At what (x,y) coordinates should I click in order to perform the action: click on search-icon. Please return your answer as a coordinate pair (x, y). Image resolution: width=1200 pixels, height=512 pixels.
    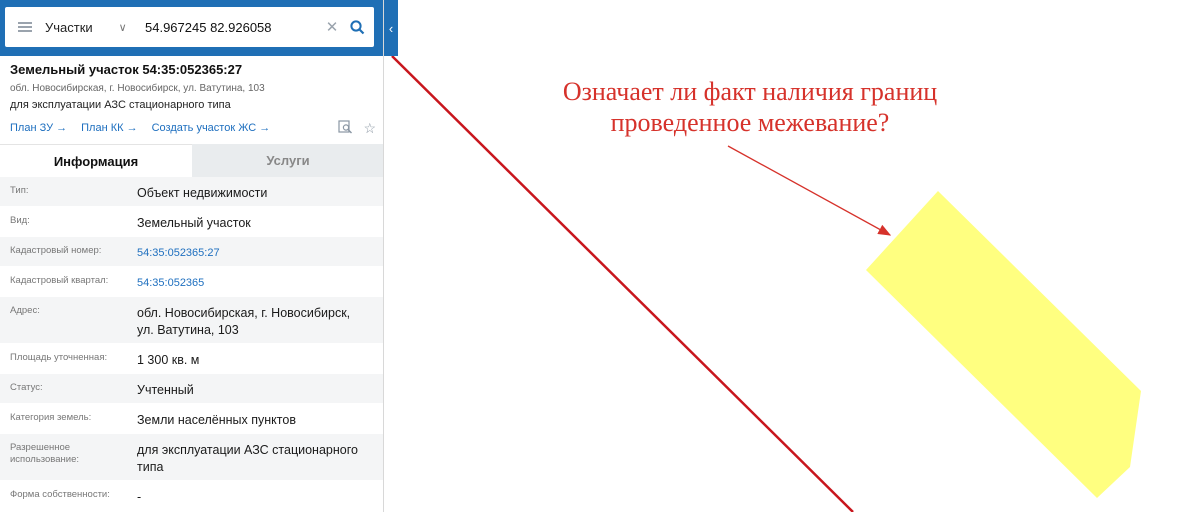
    Looking at the image, I should click on (357, 27).